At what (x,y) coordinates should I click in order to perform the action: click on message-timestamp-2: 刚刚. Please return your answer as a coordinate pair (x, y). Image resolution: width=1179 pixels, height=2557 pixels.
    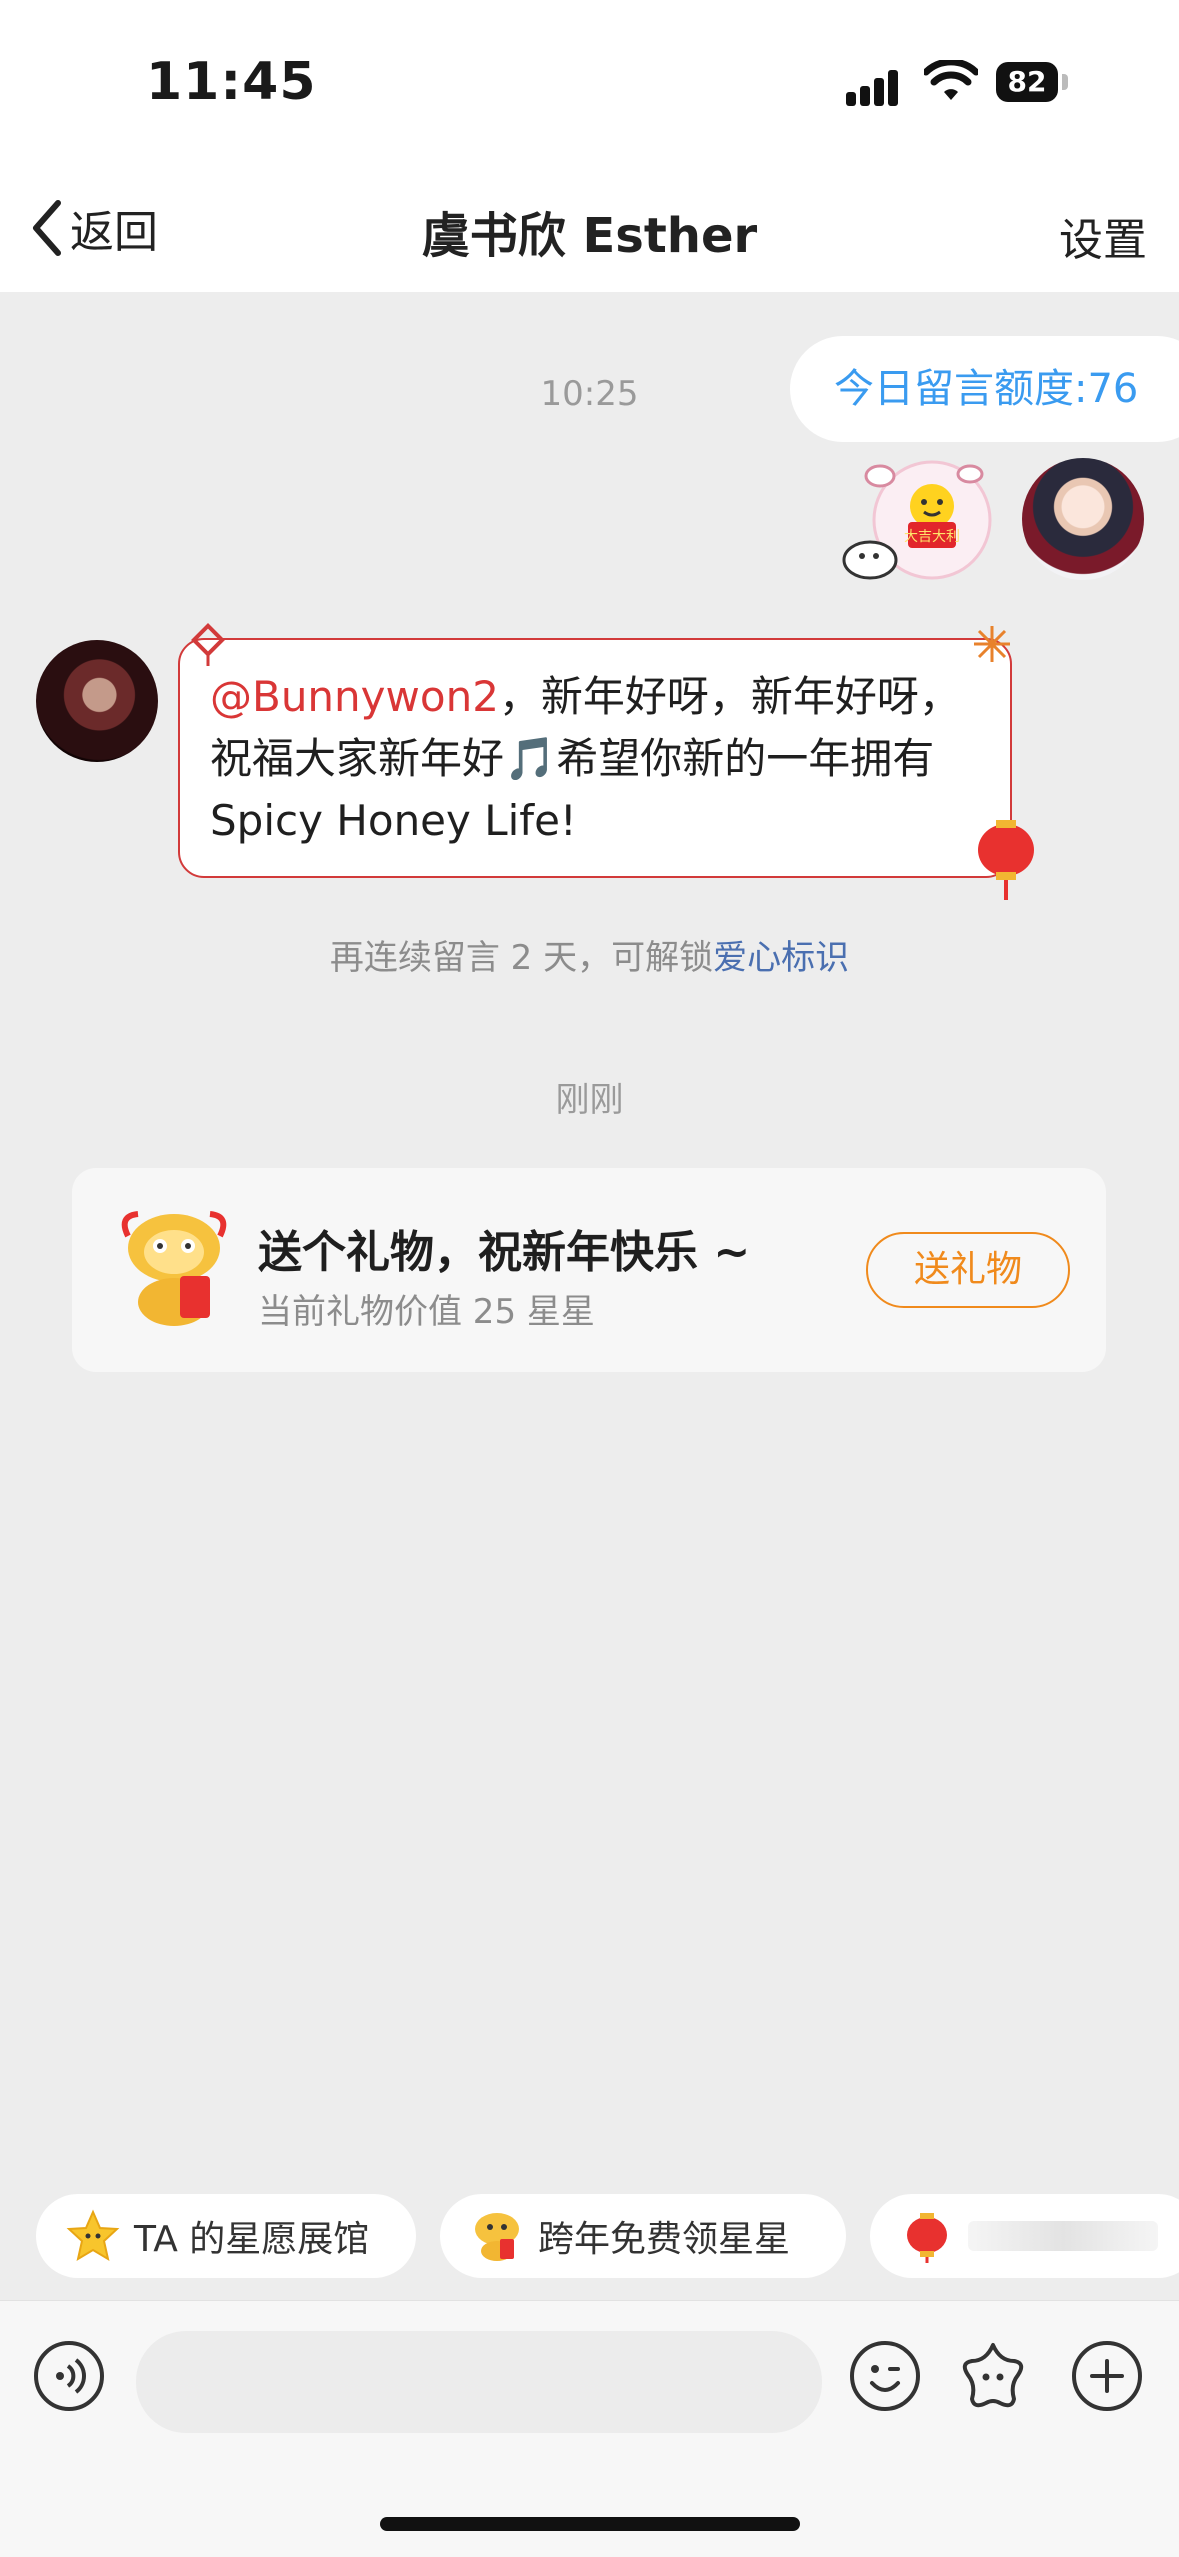
    Looking at the image, I should click on (589, 1100).